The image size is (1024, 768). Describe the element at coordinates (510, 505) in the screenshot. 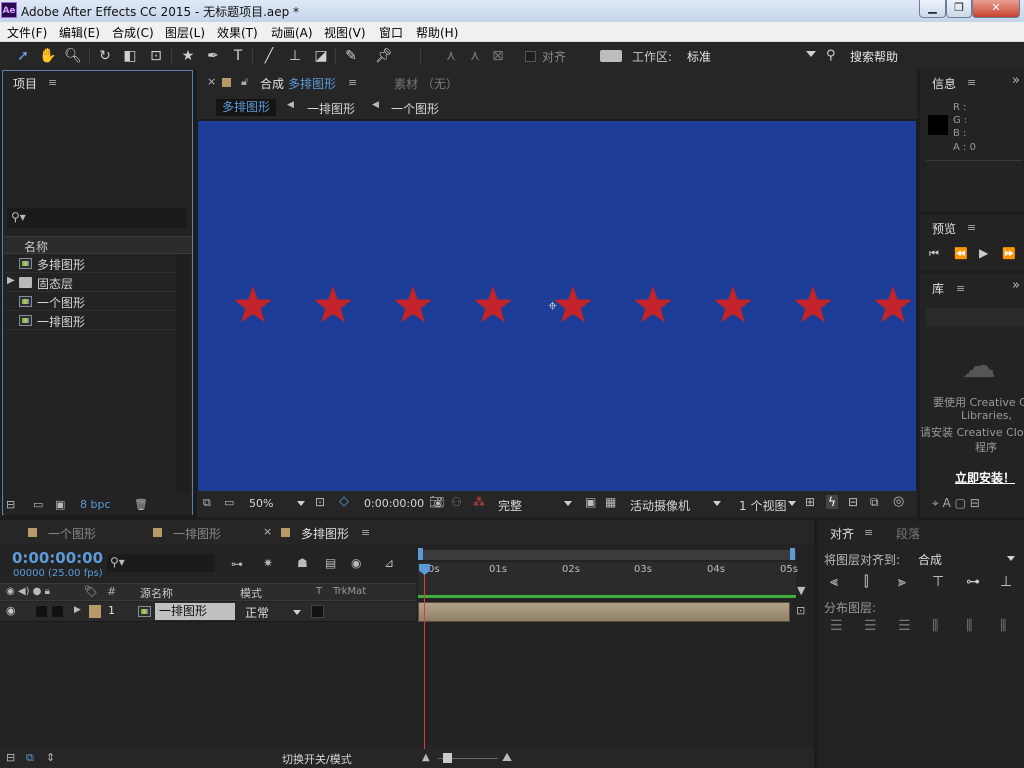

I see `resolution-select: 完整` at that location.